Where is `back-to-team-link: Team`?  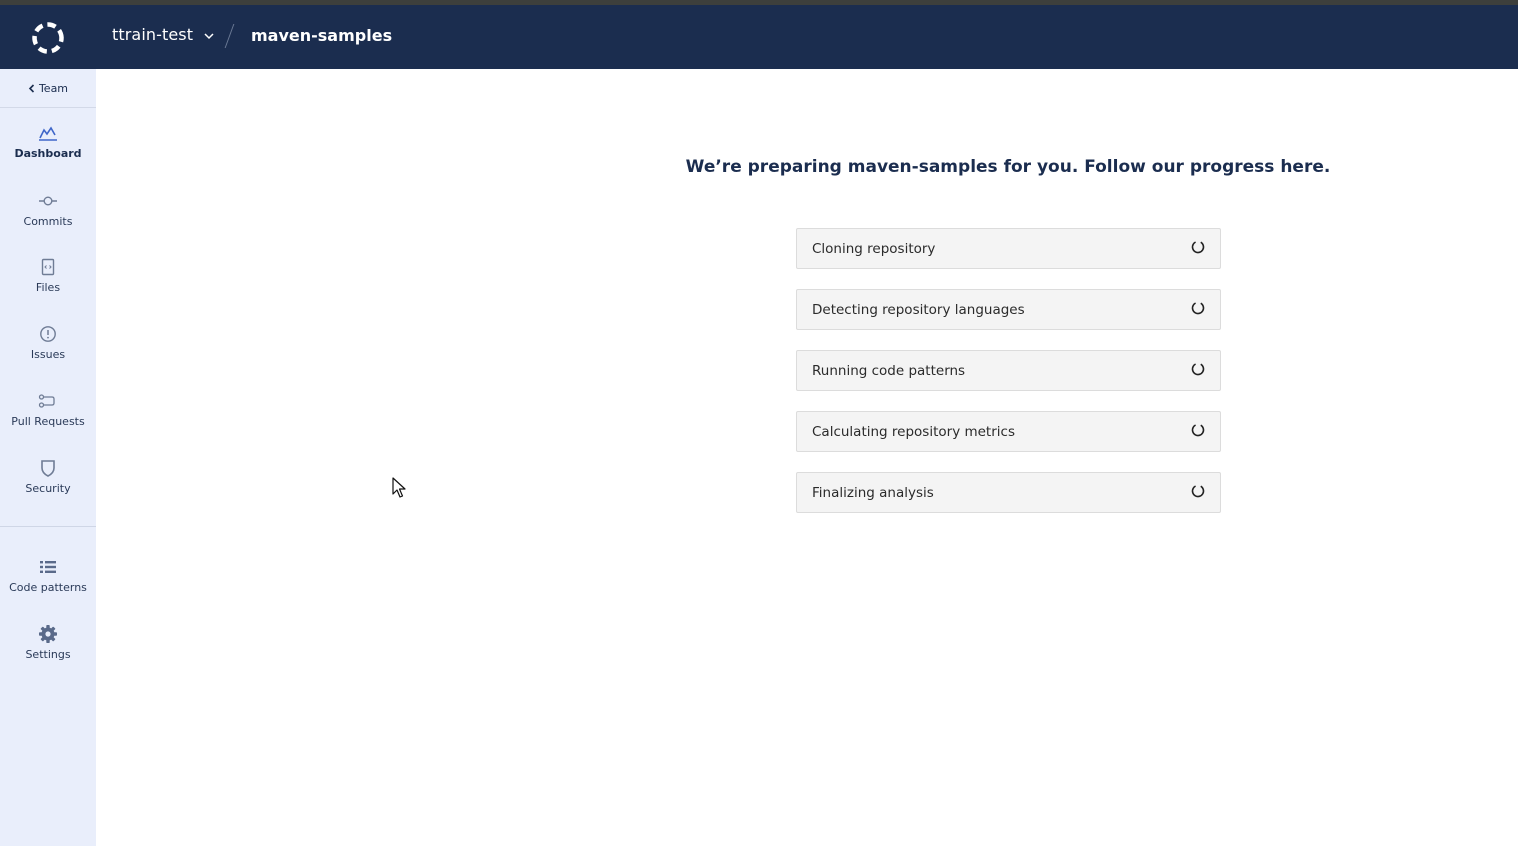
back-to-team-link: Team is located at coordinates (48, 88).